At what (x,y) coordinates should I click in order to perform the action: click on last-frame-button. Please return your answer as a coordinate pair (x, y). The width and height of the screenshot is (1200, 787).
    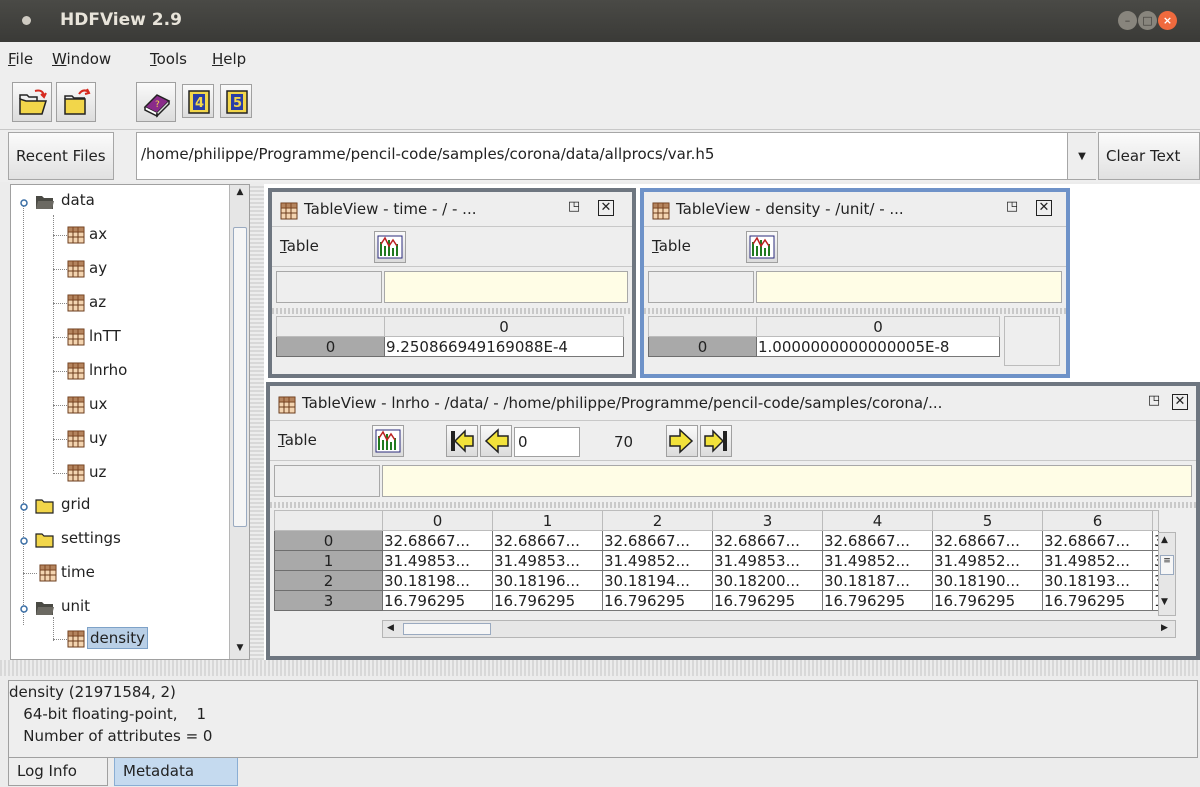
    Looking at the image, I should click on (716, 441).